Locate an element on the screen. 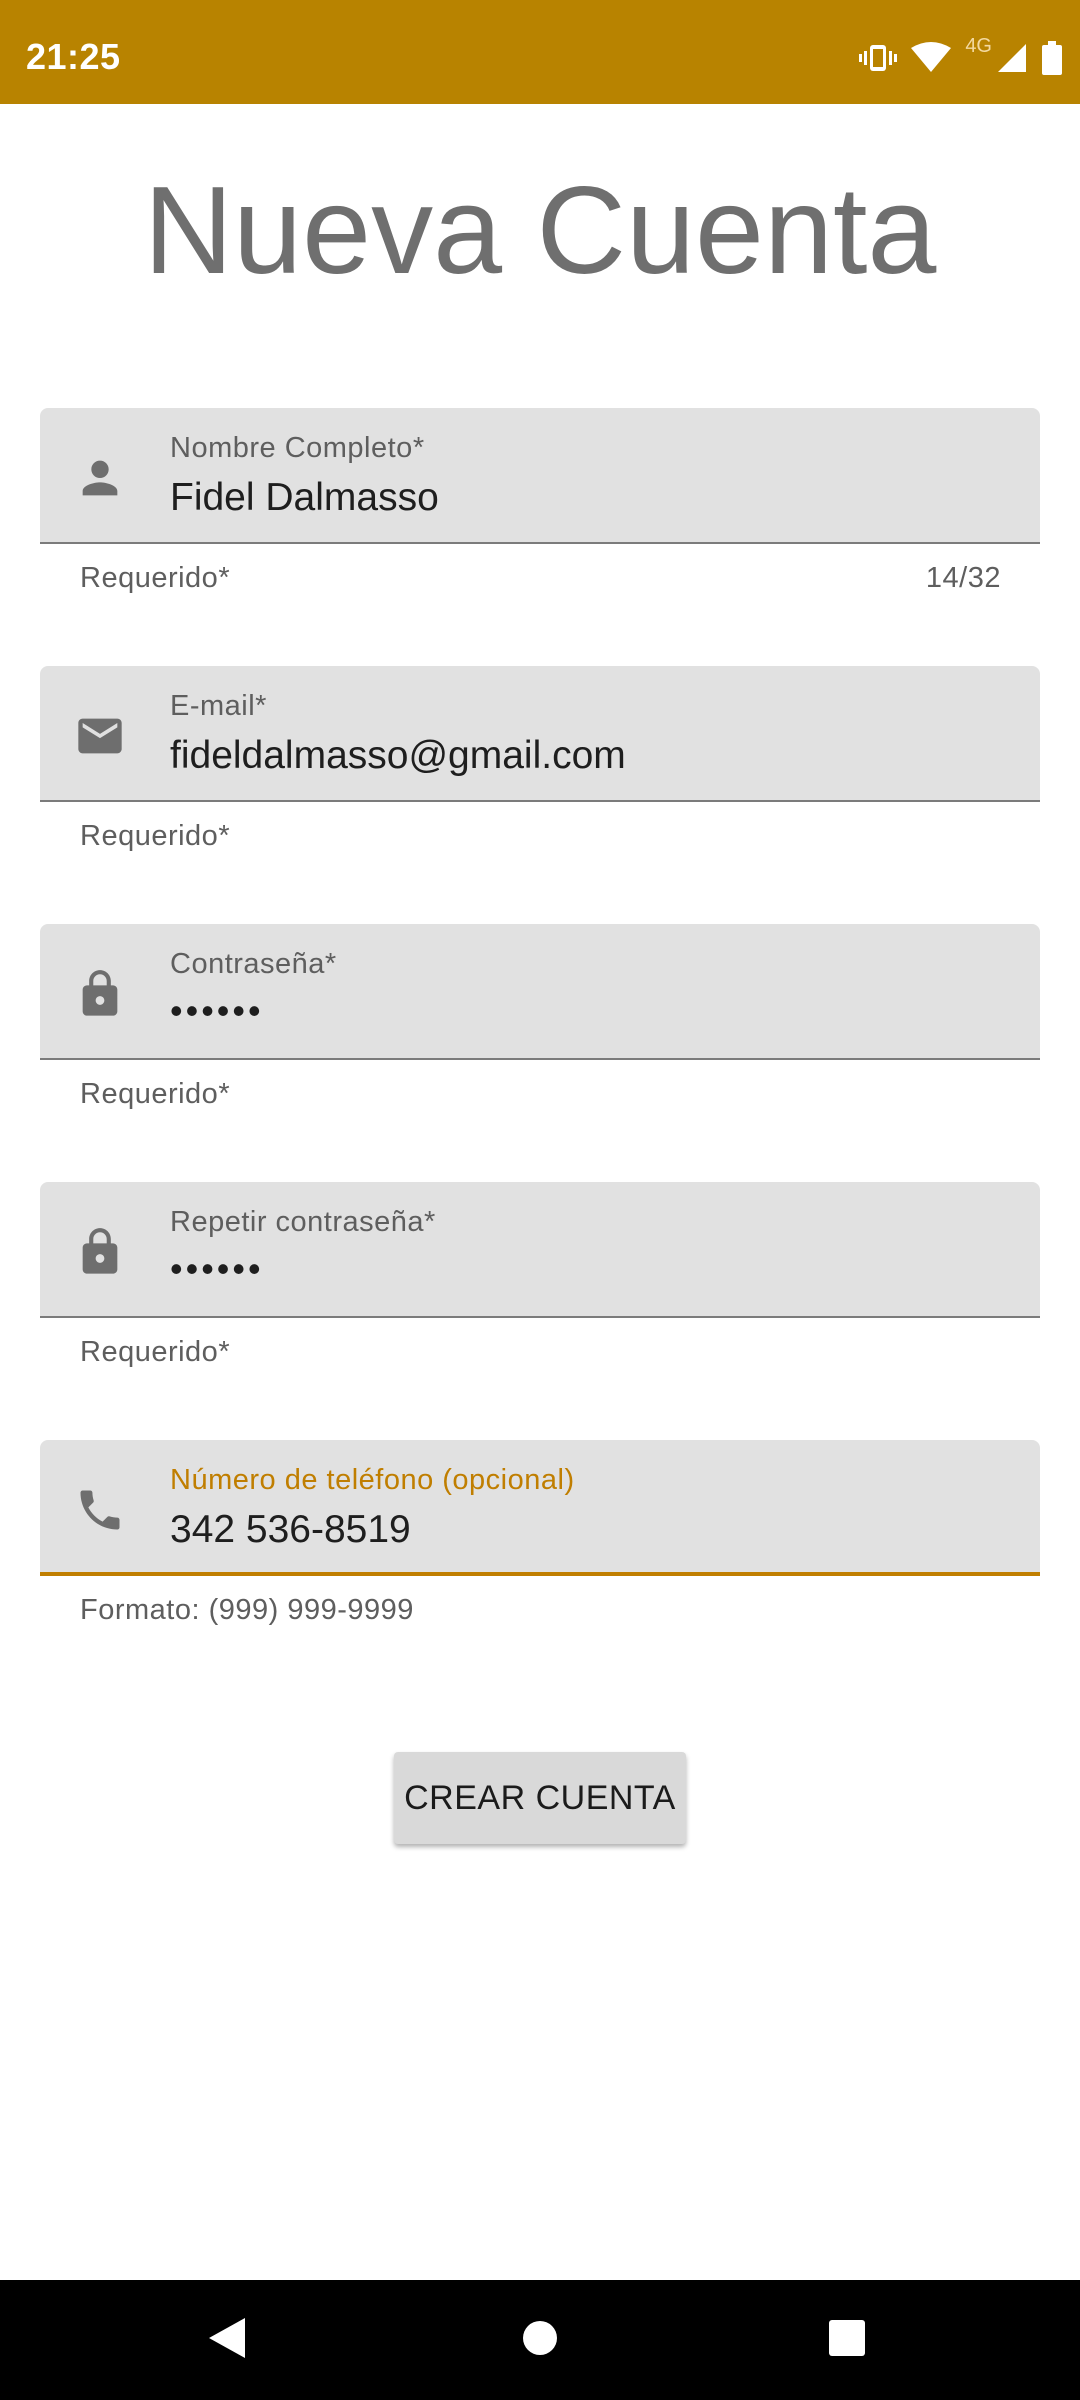 Image resolution: width=1080 pixels, height=2400 pixels. navigation-bar is located at coordinates (540, 2340).